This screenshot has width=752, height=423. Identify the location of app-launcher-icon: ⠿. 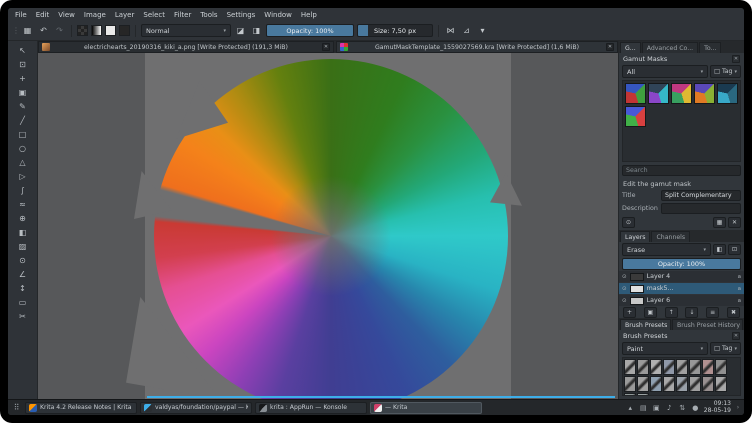
(16, 407).